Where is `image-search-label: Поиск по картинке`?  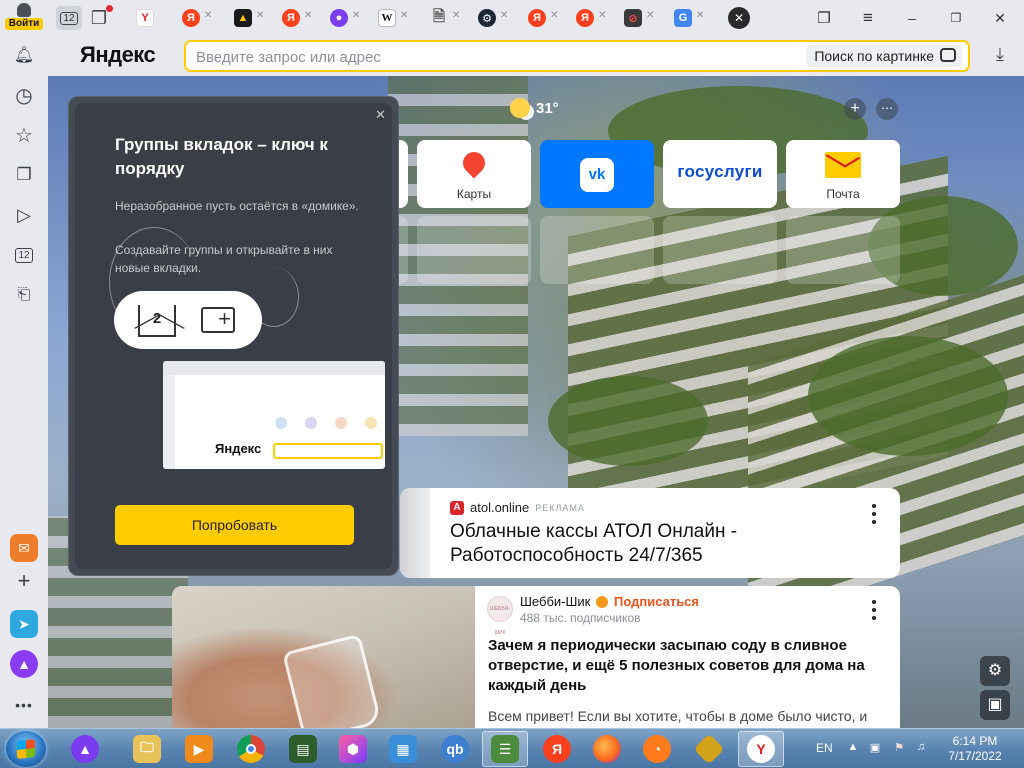
image-search-label: Поиск по картинке is located at coordinates (874, 56).